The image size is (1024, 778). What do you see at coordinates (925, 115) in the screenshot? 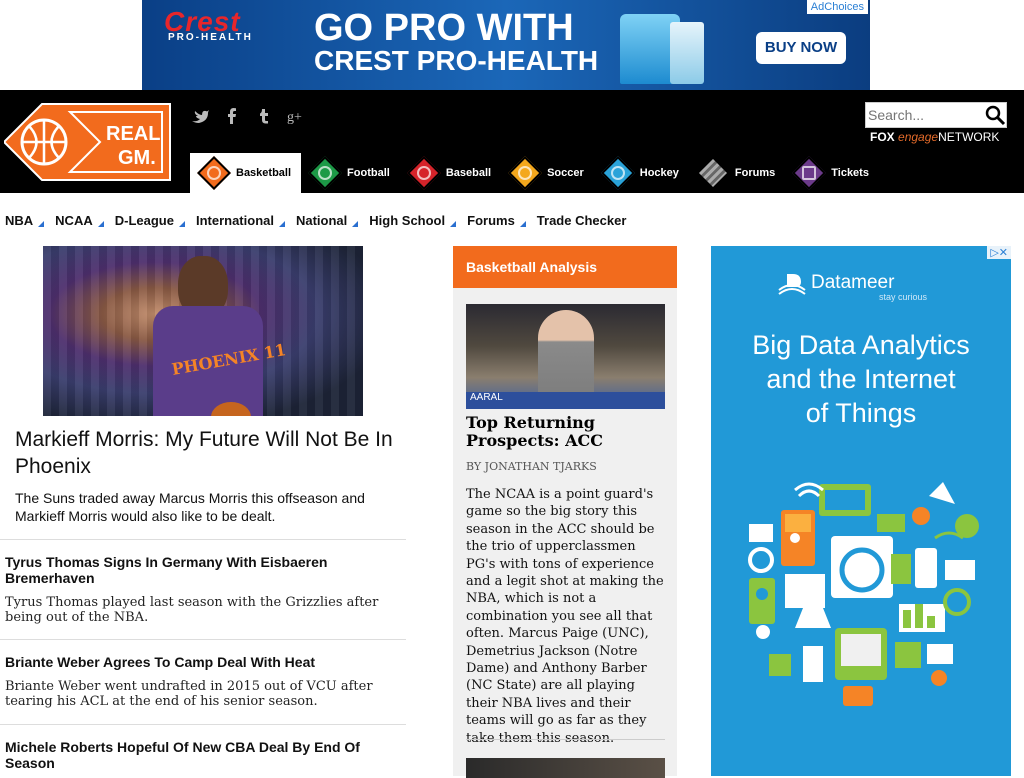
I see `search-input` at bounding box center [925, 115].